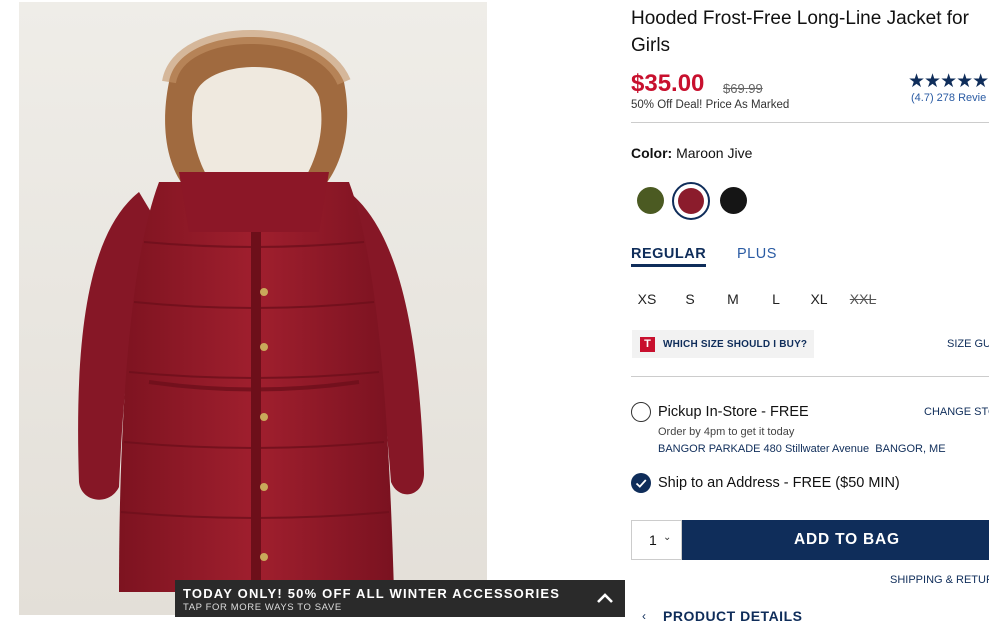 The width and height of the screenshot is (989, 624). I want to click on ship-radio-selected, so click(641, 483).